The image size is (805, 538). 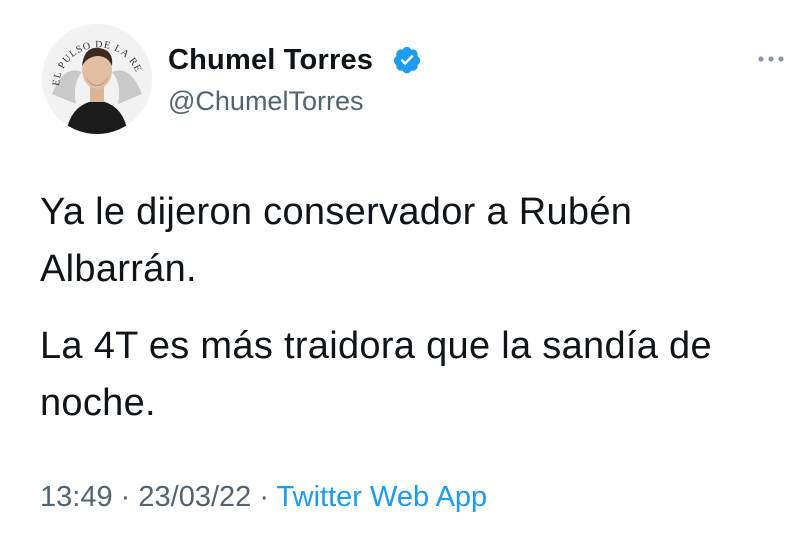 What do you see at coordinates (194, 497) in the screenshot?
I see `tweet-date: 23/03/22` at bounding box center [194, 497].